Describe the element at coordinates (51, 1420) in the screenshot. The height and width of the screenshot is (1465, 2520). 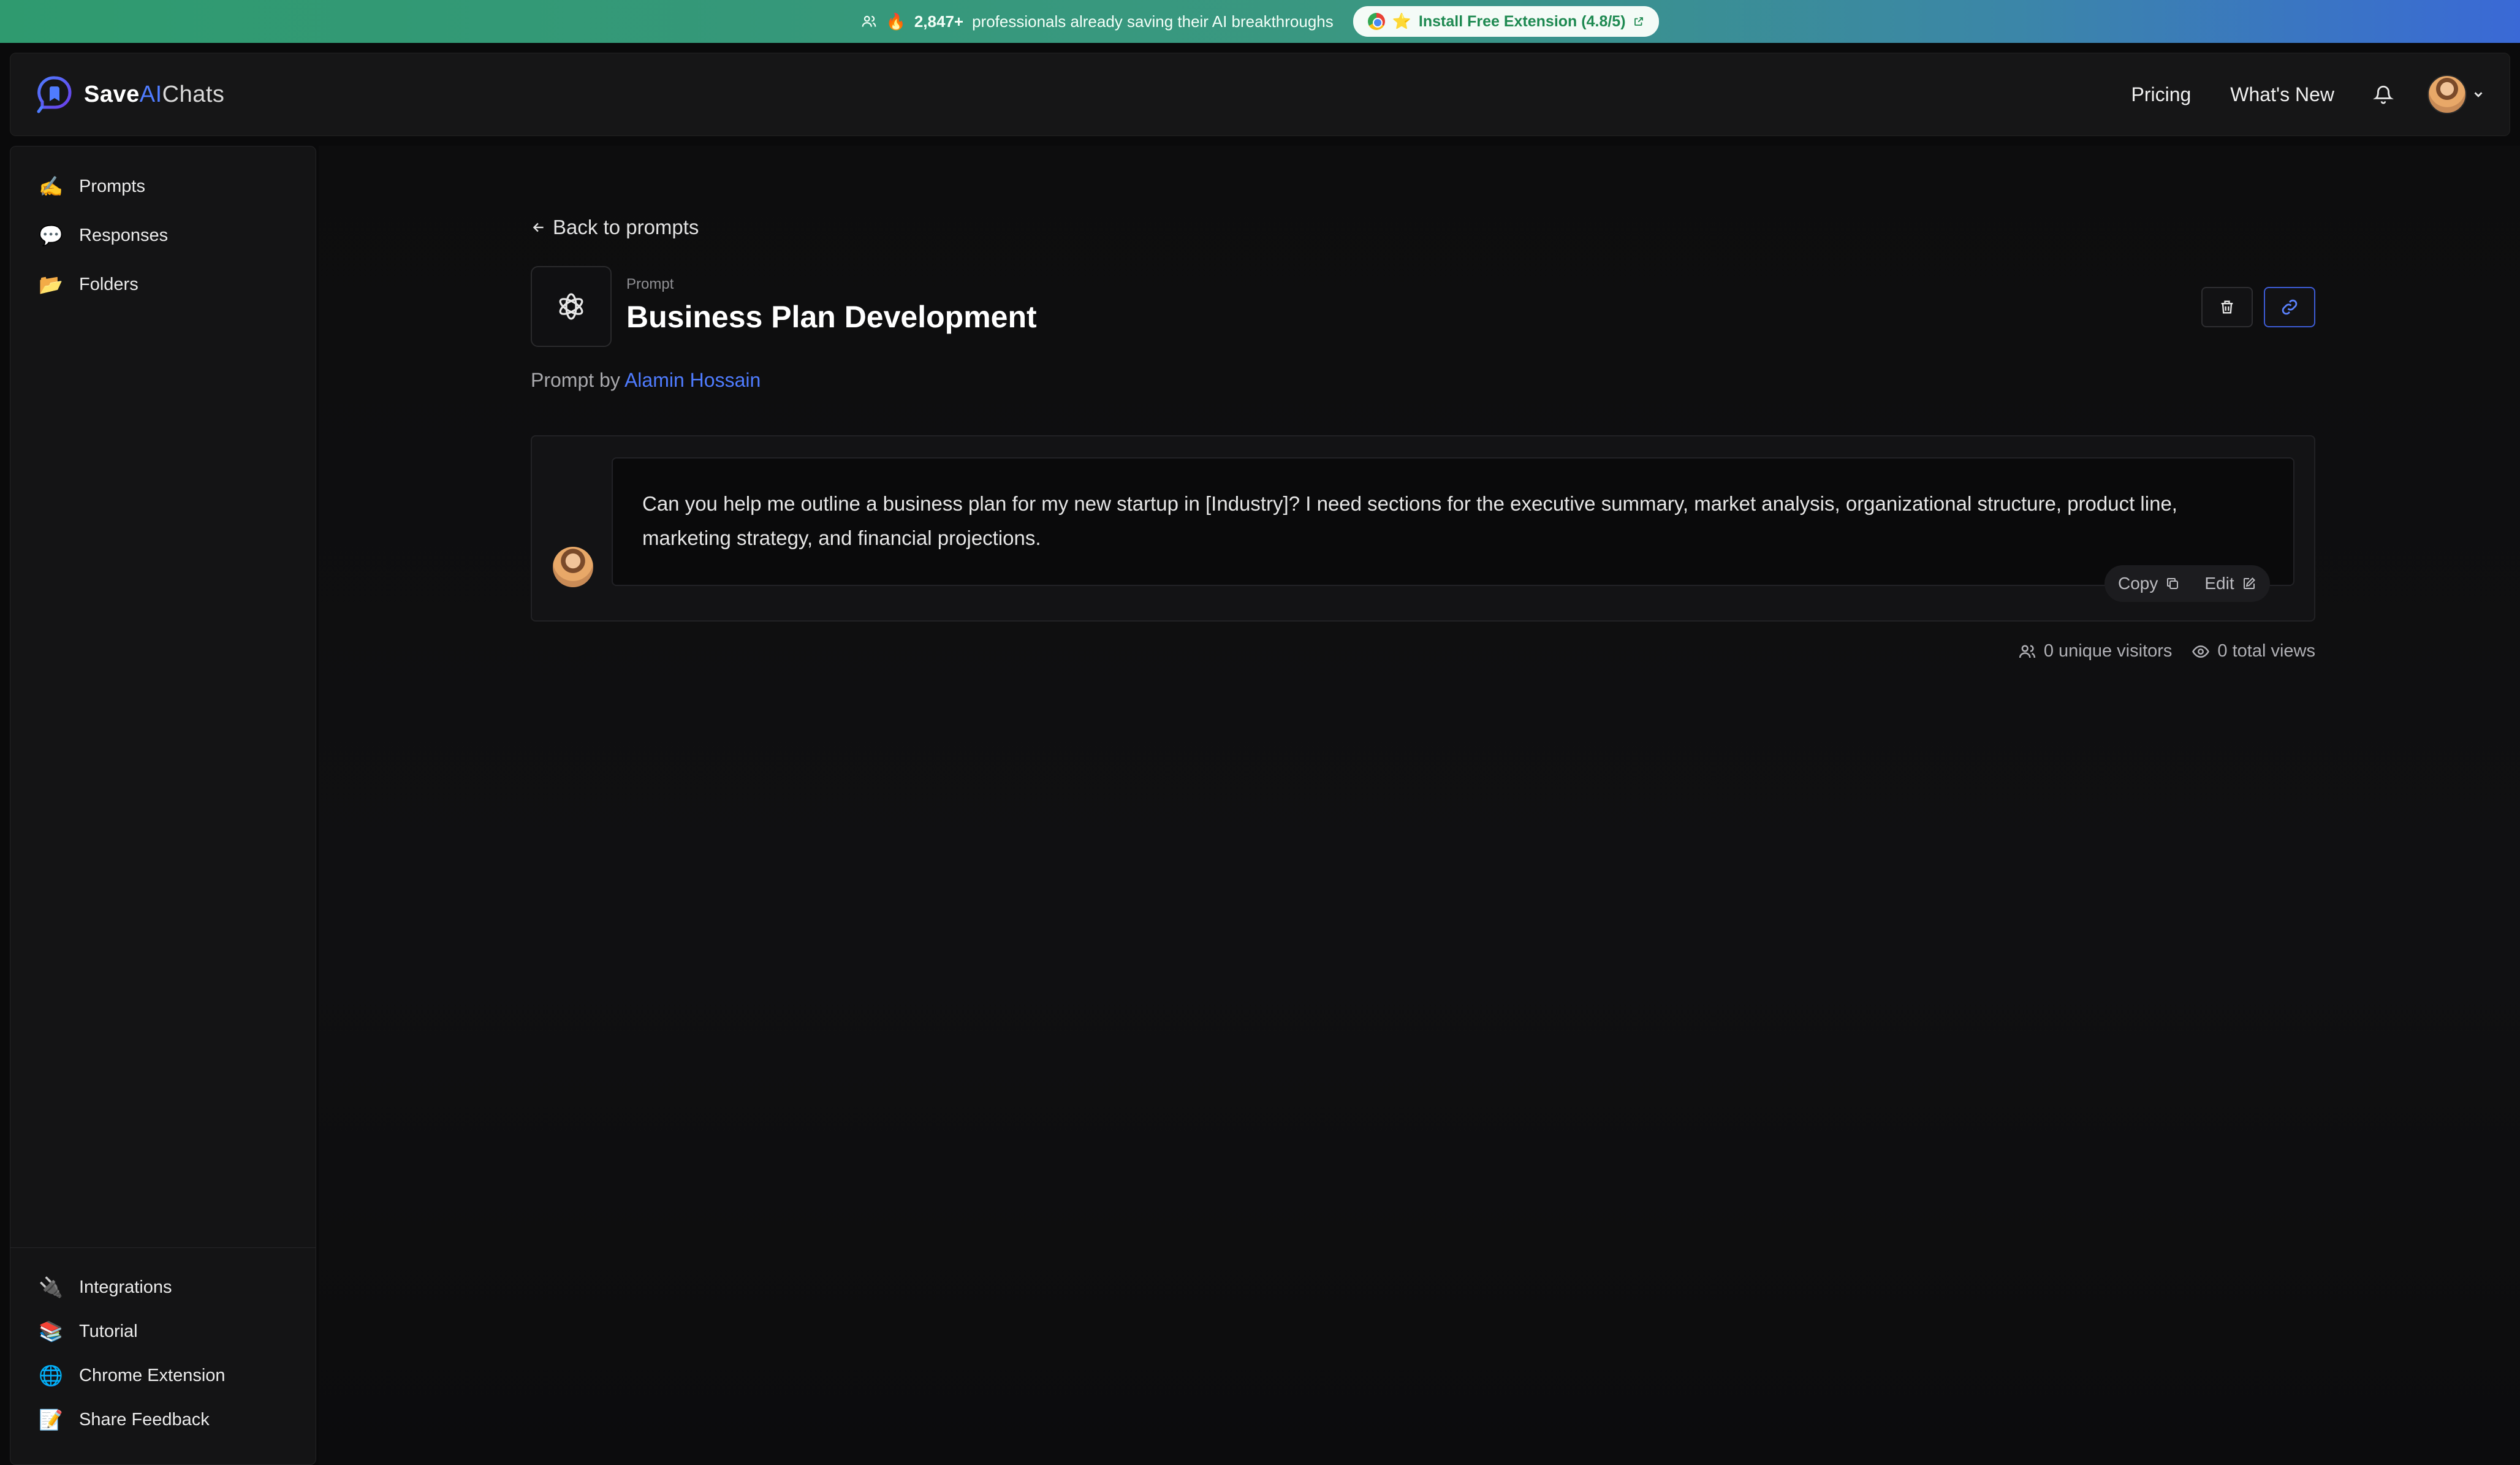
I see `memo-icon: 📝` at that location.